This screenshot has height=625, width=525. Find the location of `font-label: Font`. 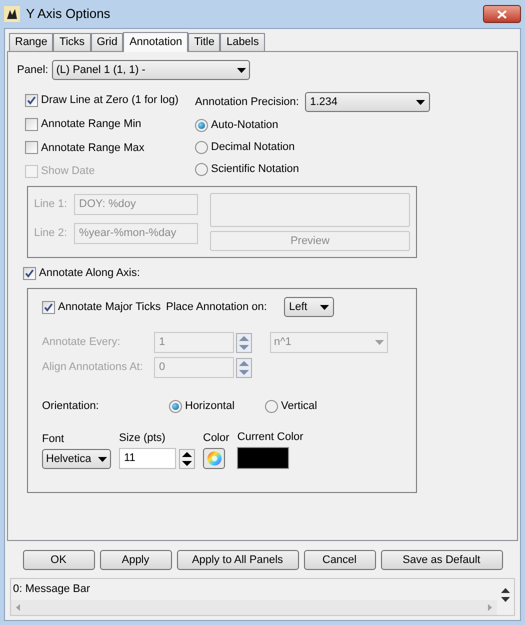

font-label: Font is located at coordinates (54, 439).